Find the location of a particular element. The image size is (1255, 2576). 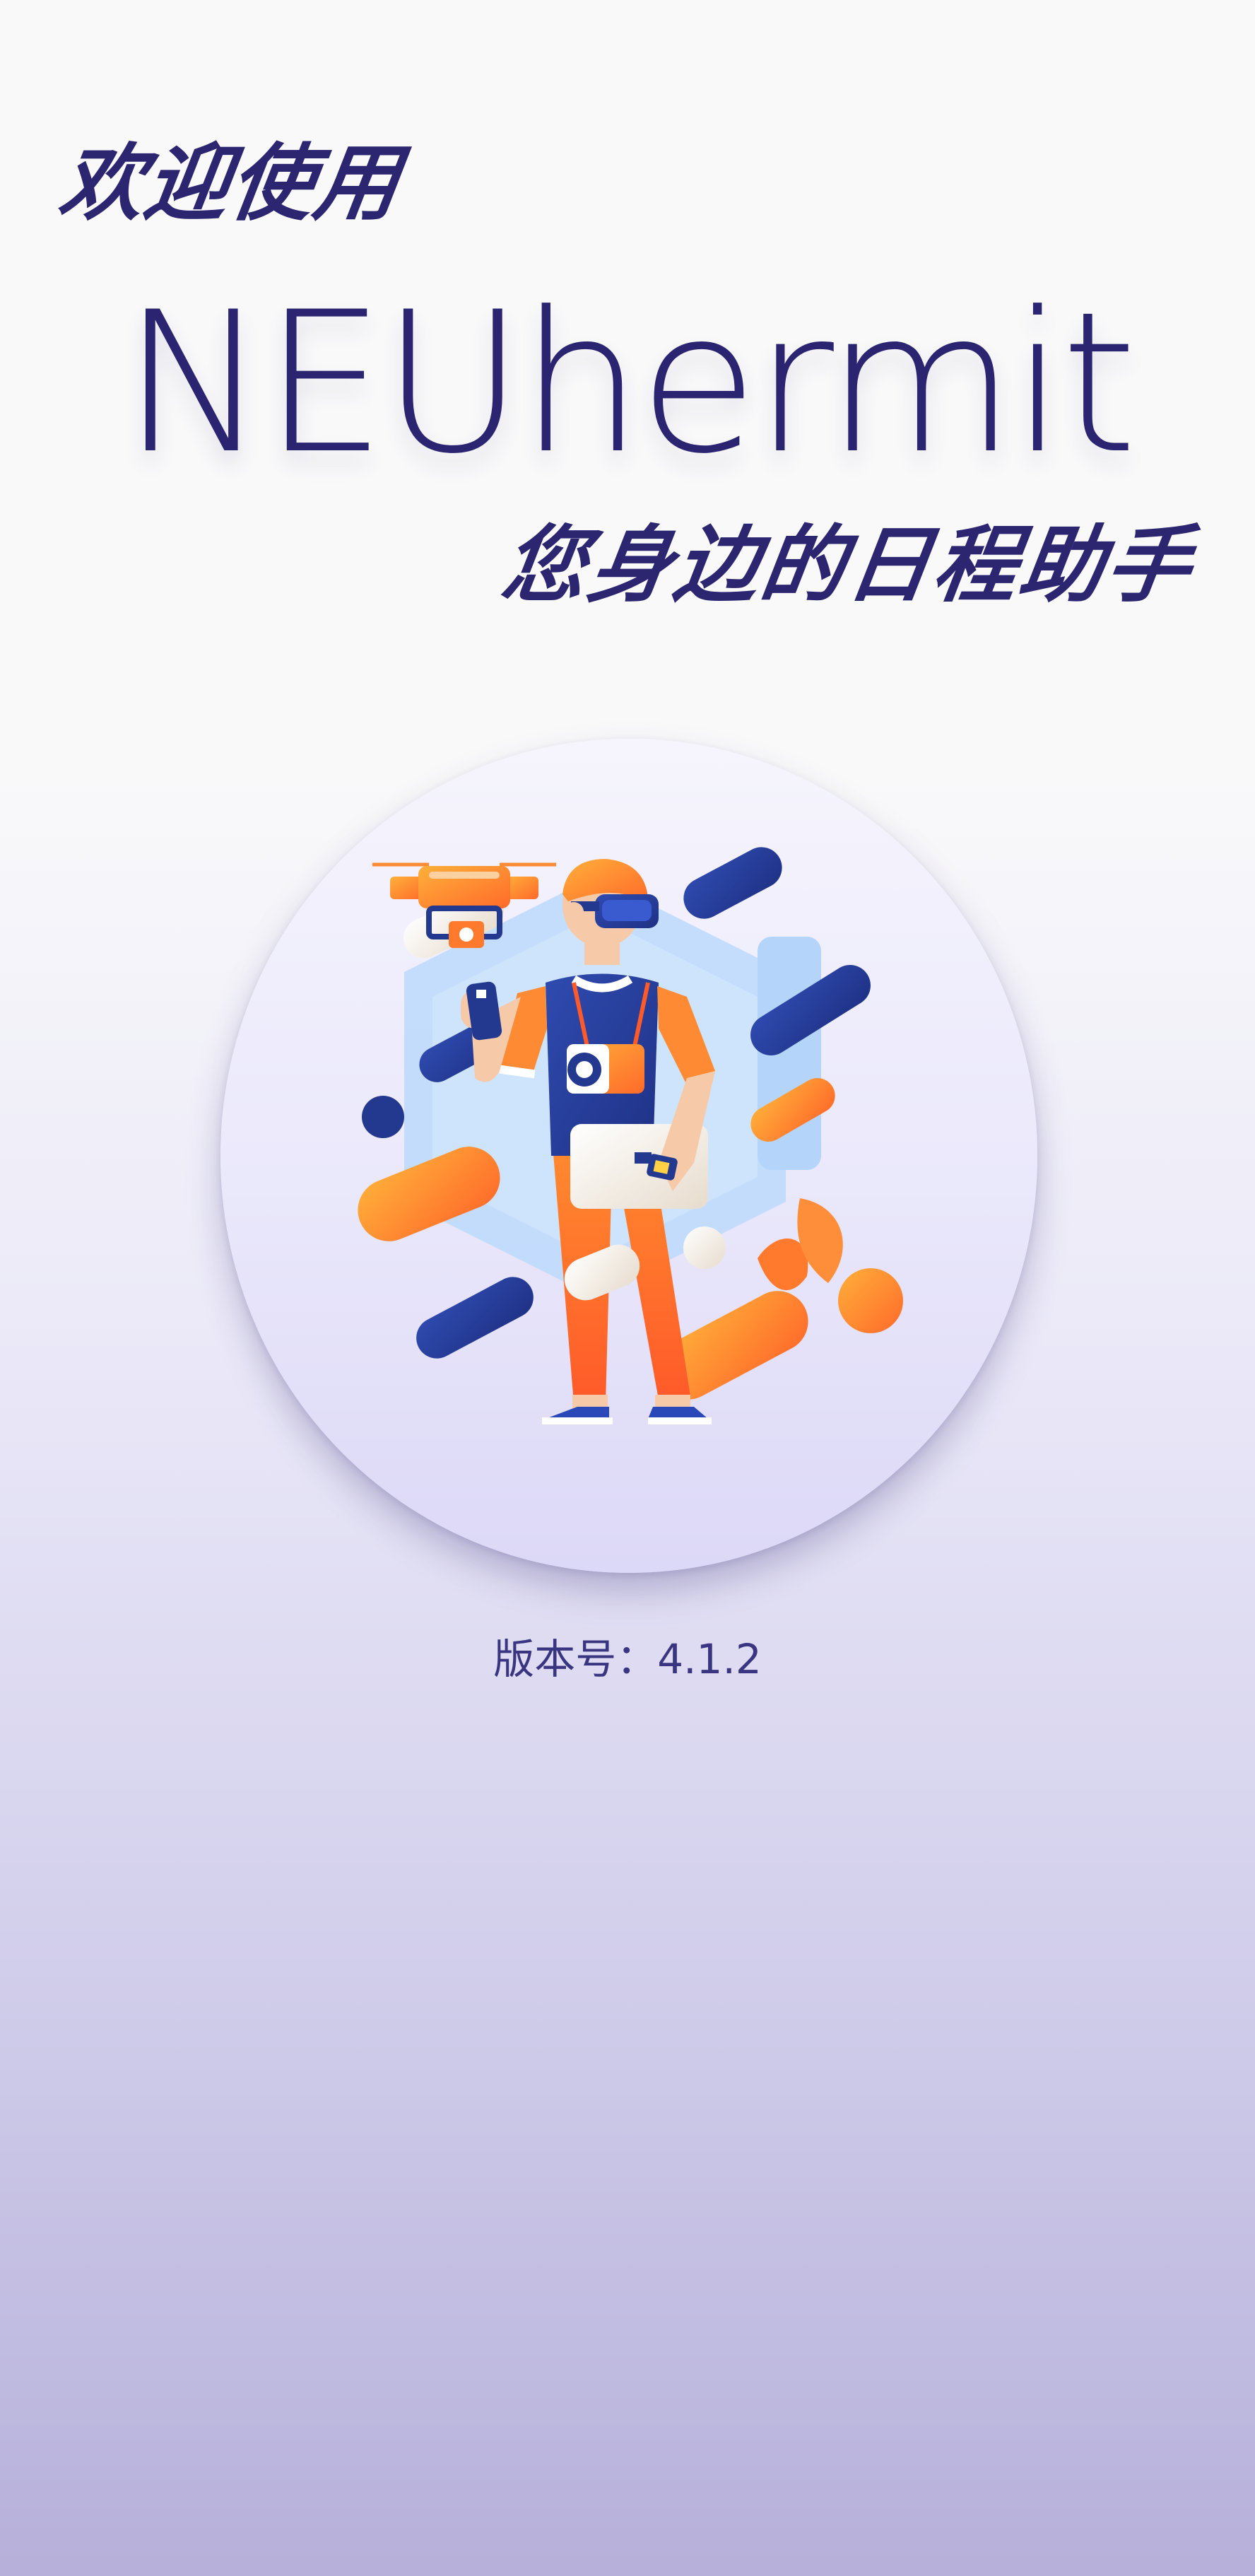

welcome-heading: 欢迎使用 is located at coordinates (230, 183).